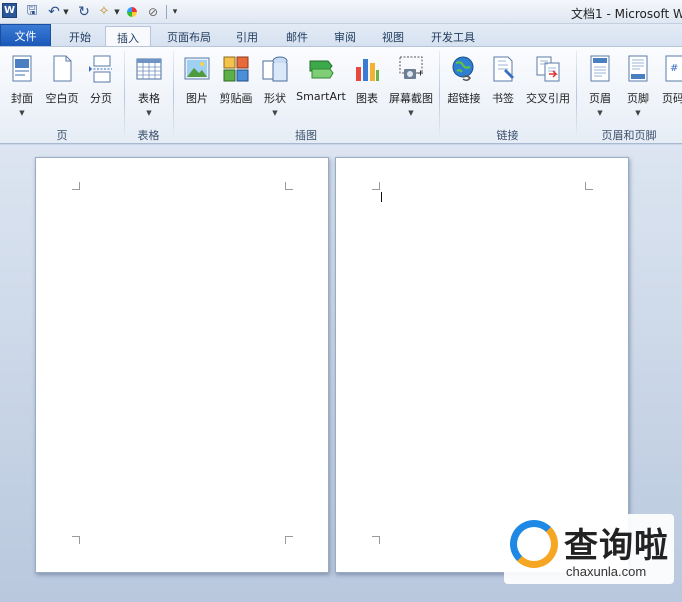 This screenshot has height=602, width=682. I want to click on smartart-button: SmartArt, so click(321, 90).